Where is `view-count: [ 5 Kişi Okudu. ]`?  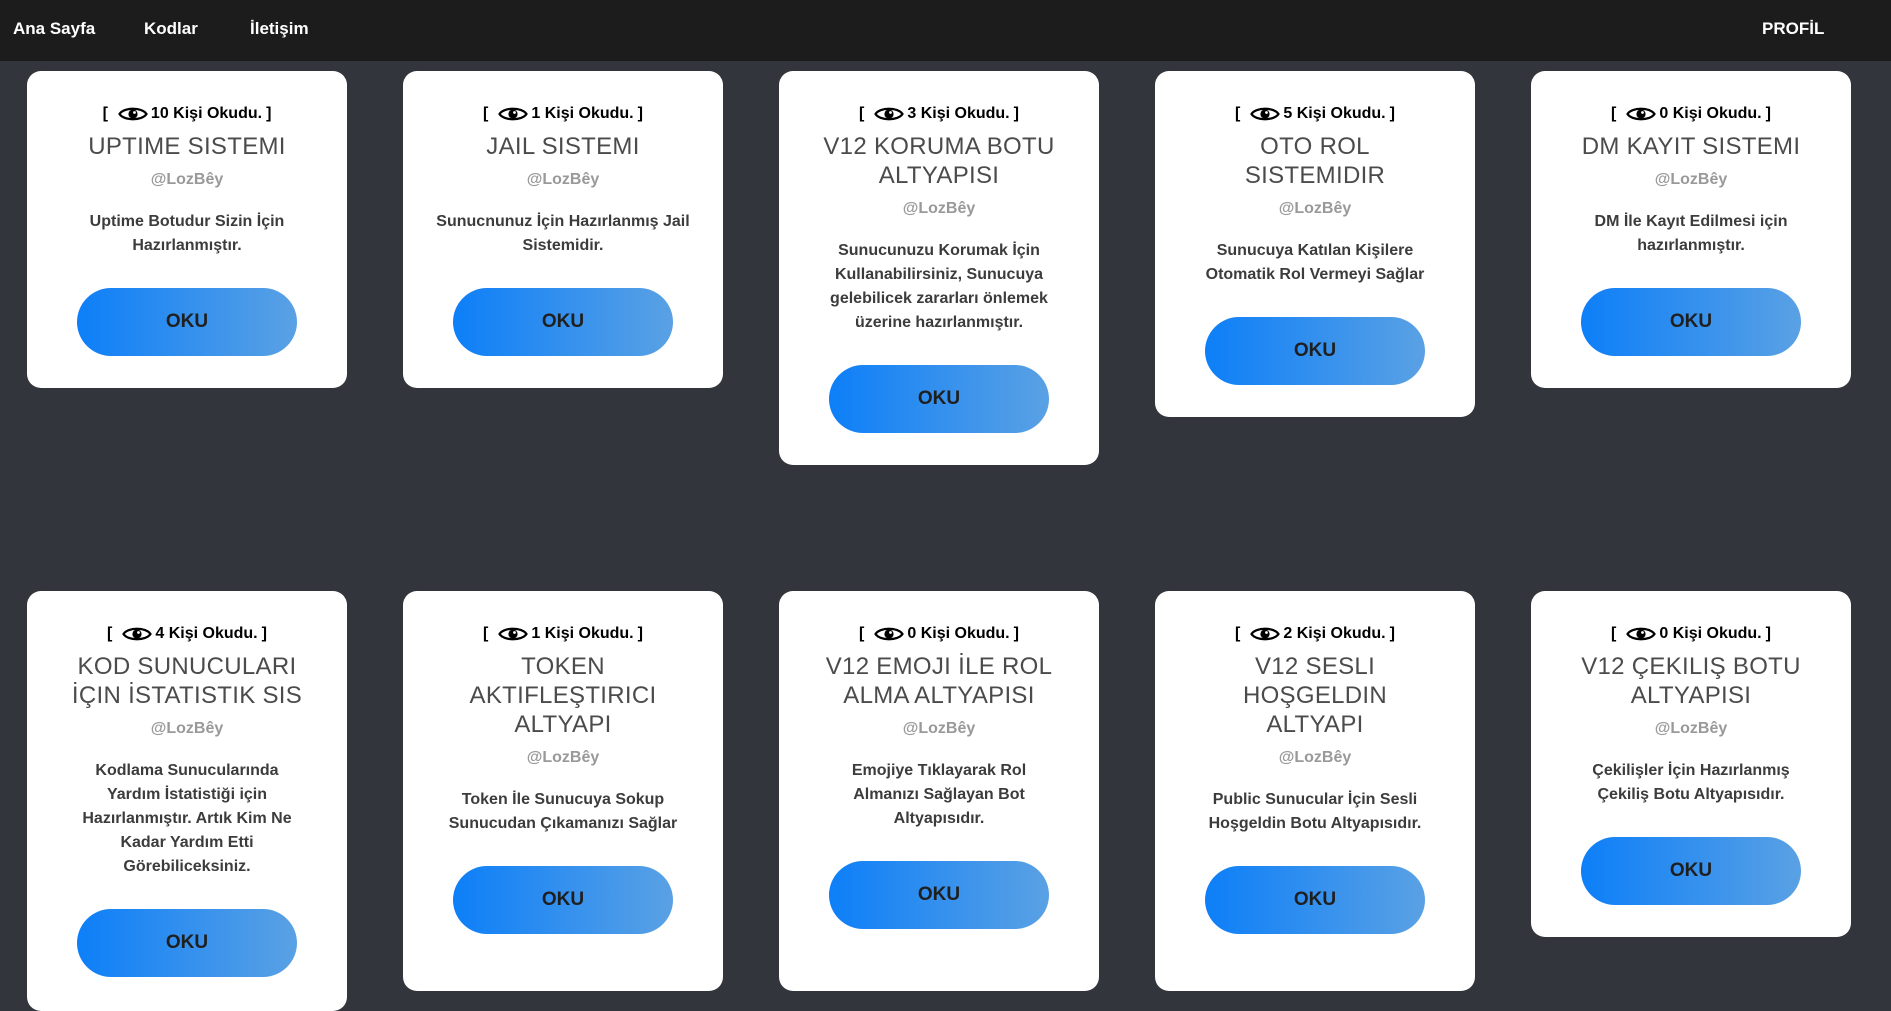 view-count: [ 5 Kişi Okudu. ] is located at coordinates (1315, 113).